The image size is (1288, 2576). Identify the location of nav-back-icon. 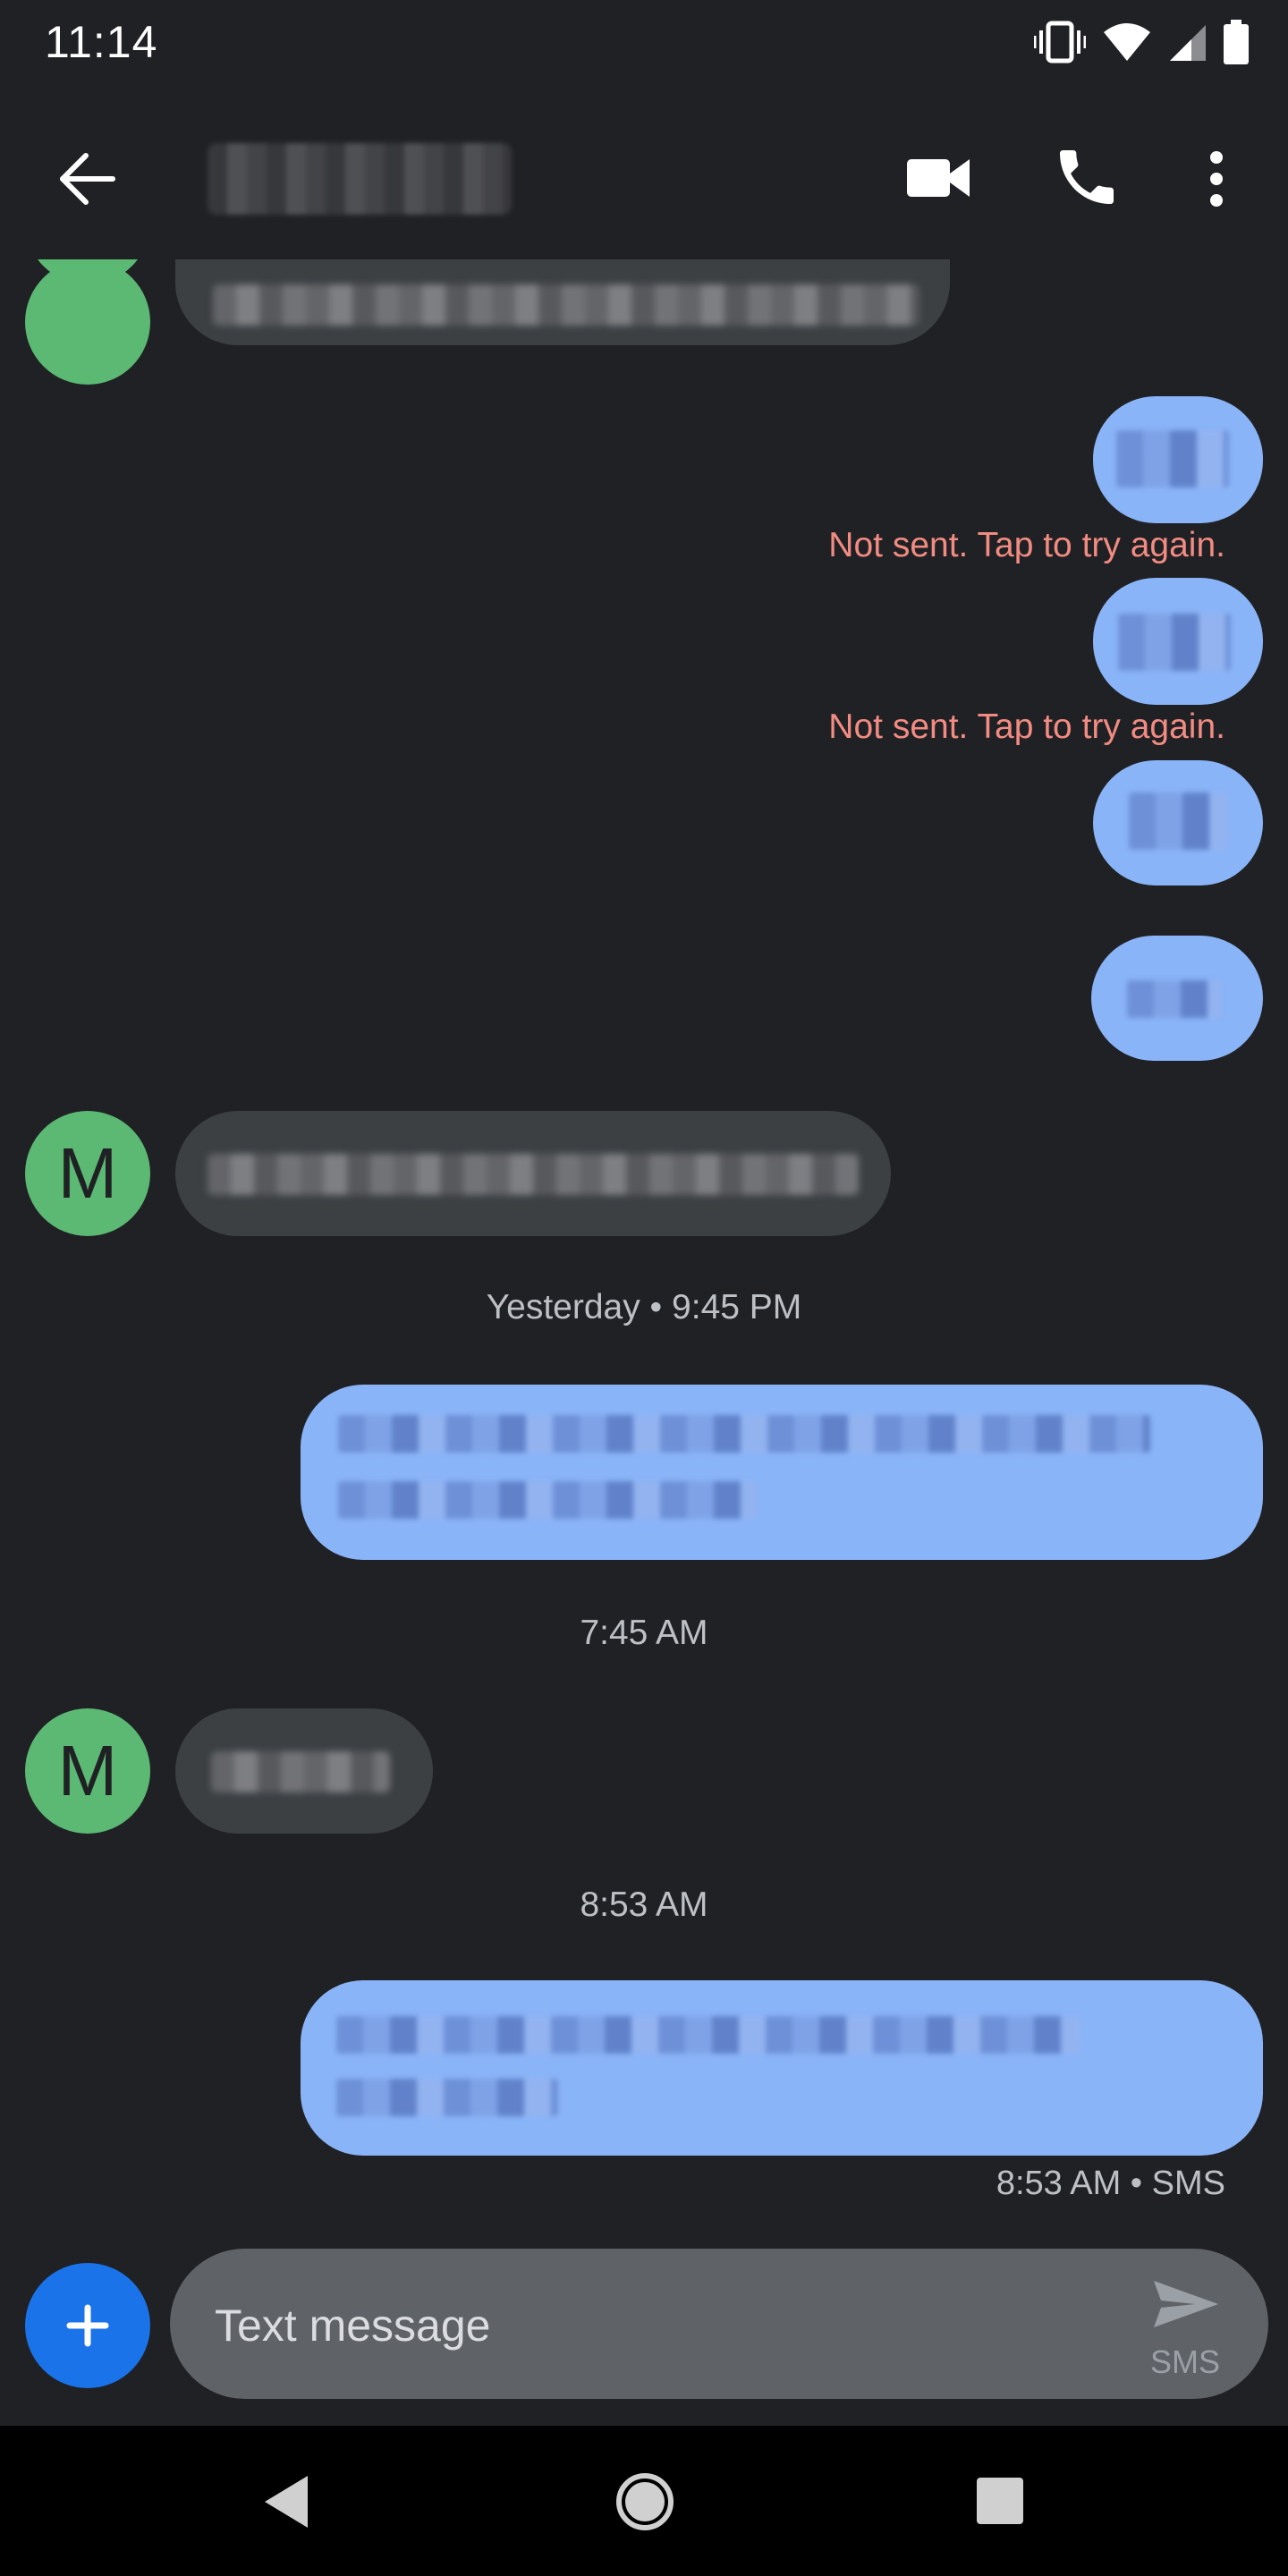
(286, 2502).